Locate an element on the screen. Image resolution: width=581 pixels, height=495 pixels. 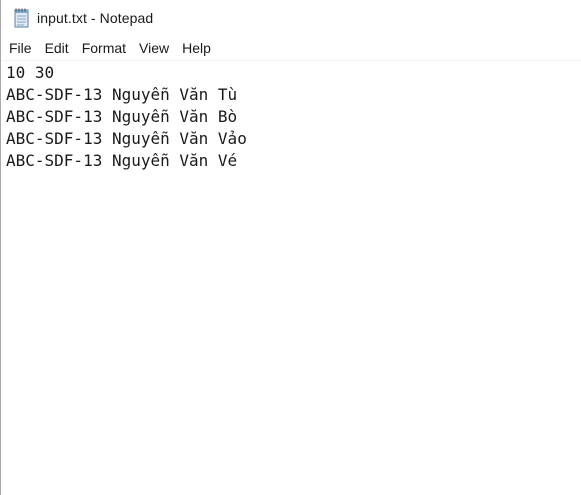
notepad-icon is located at coordinates (22, 18).